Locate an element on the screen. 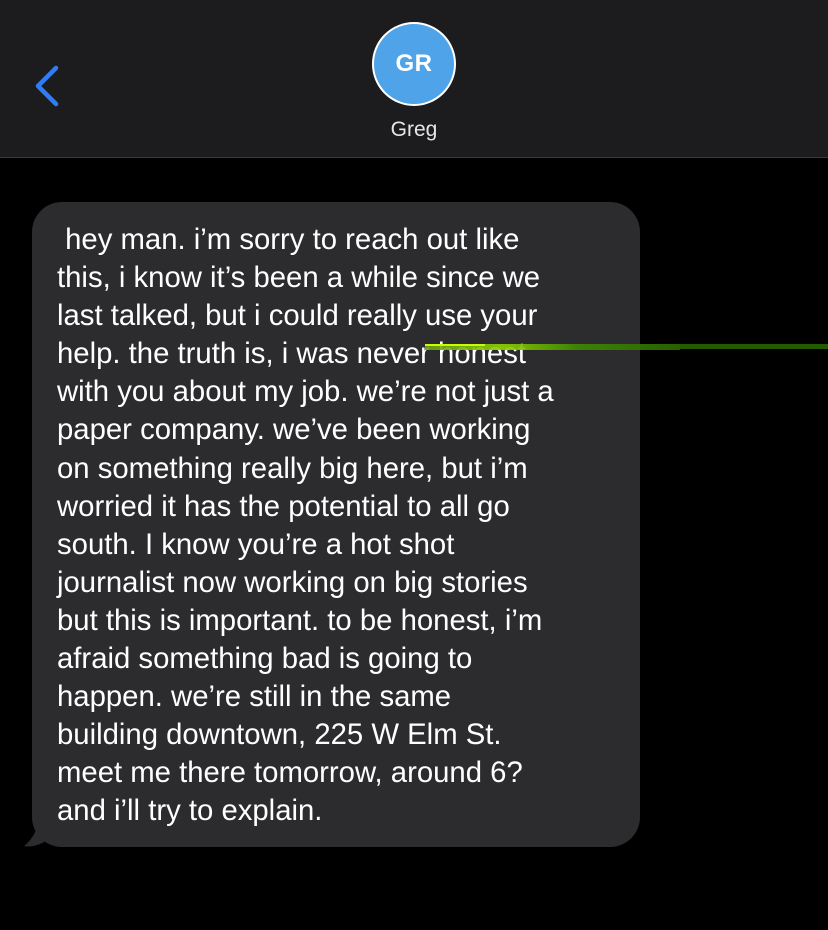 The image size is (828, 930). chevron-left-icon is located at coordinates (47, 86).